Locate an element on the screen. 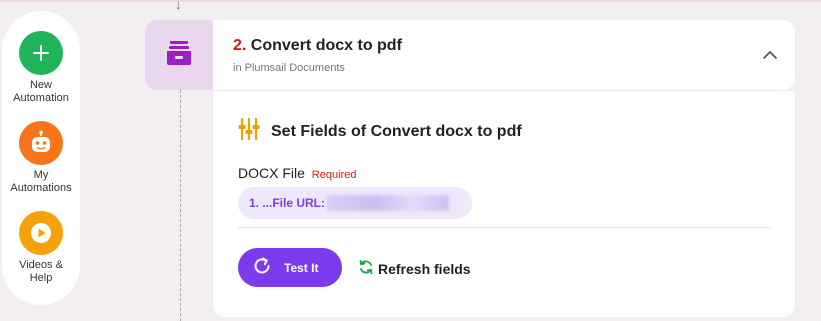  docx-file-input: 1. ...File URL: is located at coordinates (355, 203).